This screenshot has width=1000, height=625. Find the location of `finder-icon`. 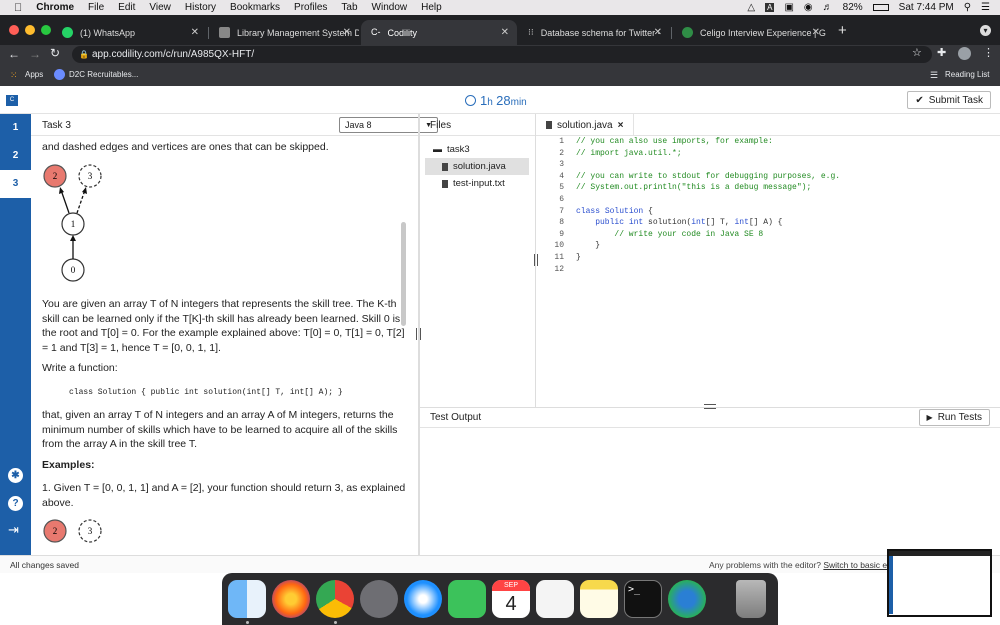

finder-icon is located at coordinates (247, 599).